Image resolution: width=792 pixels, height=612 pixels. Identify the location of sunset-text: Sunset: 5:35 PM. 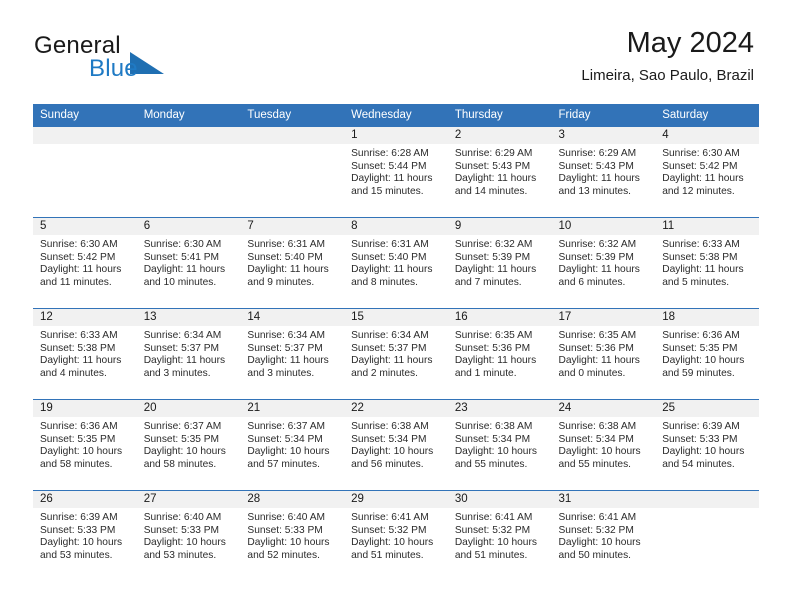
(78, 439).